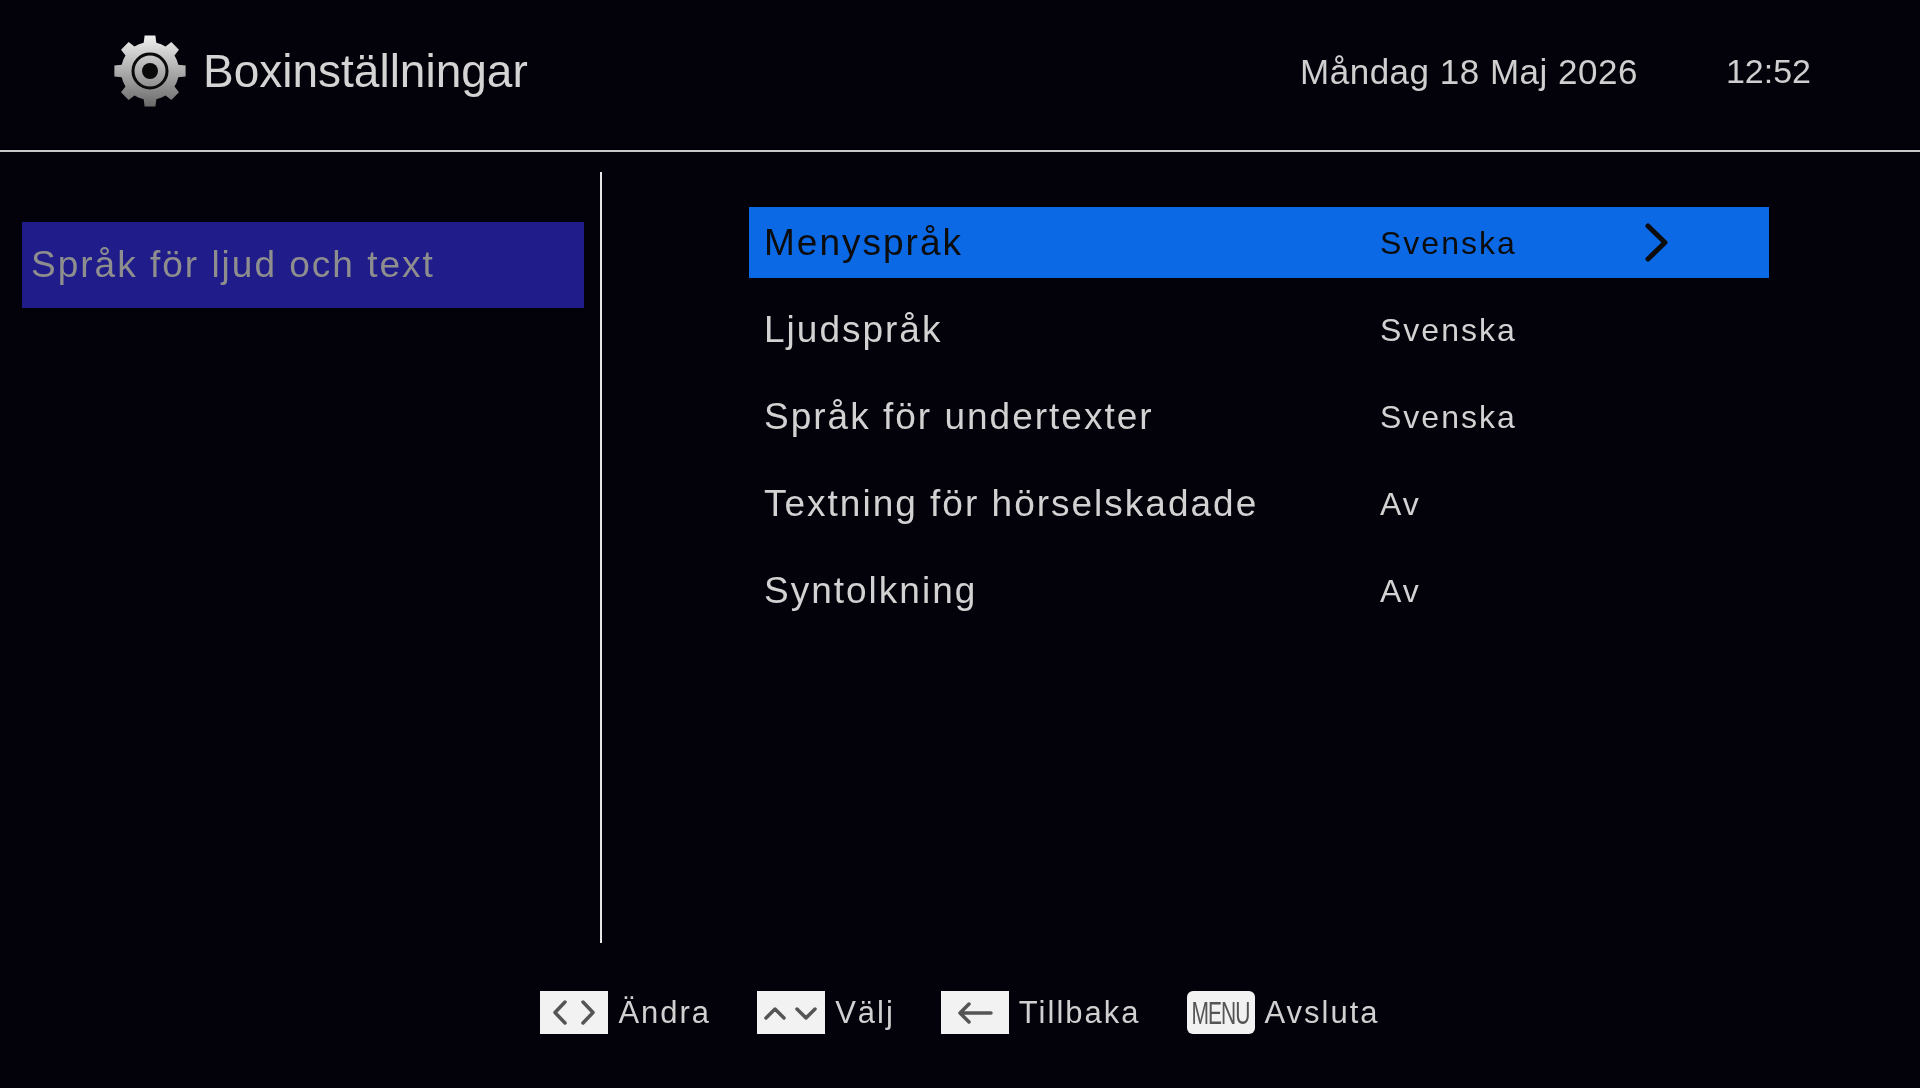  What do you see at coordinates (871, 590) in the screenshot?
I see `setting-label: Syntolkning` at bounding box center [871, 590].